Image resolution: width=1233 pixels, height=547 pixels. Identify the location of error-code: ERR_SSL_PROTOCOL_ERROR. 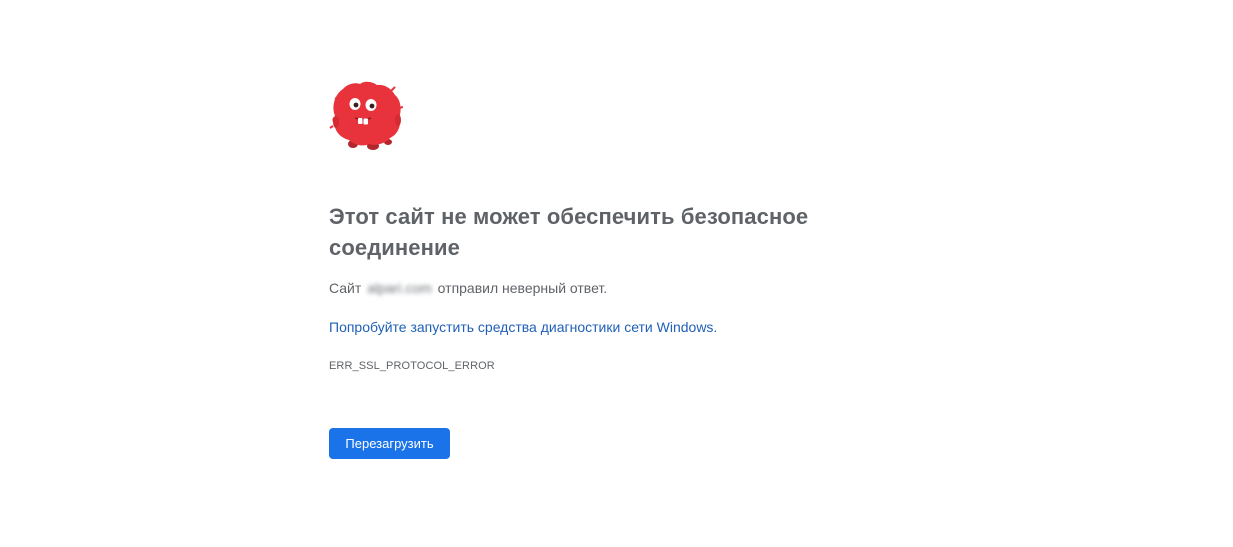
(412, 366).